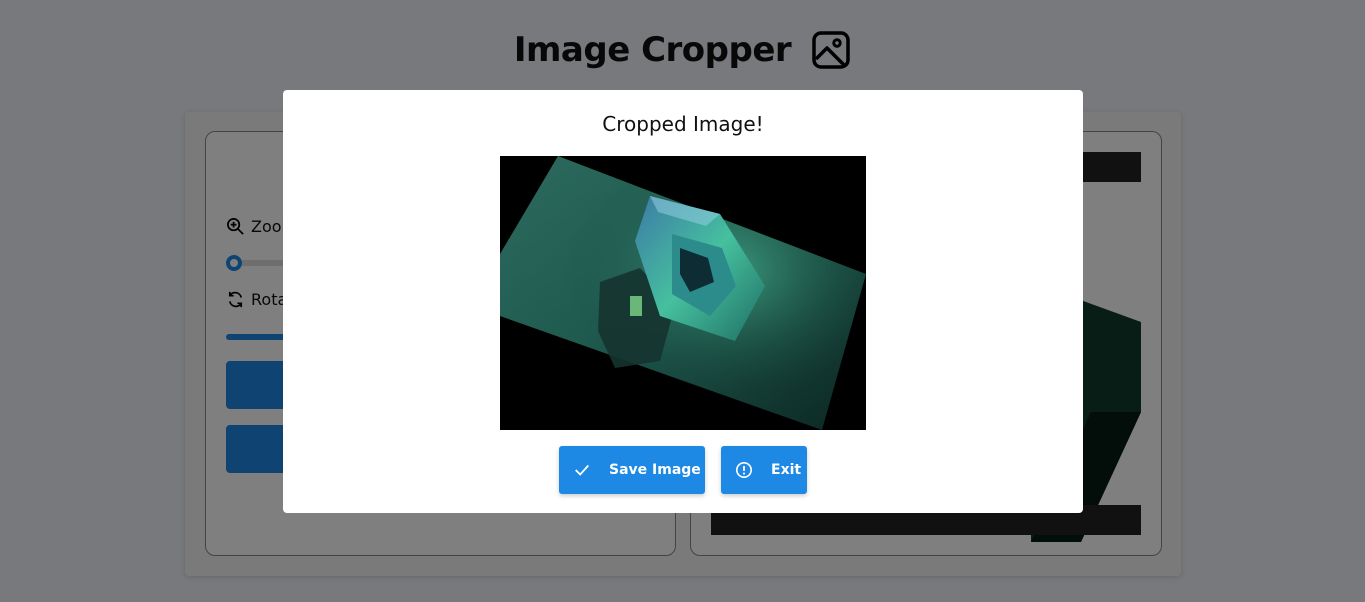  Describe the element at coordinates (786, 470) in the screenshot. I see `exit-label: Exit` at that location.